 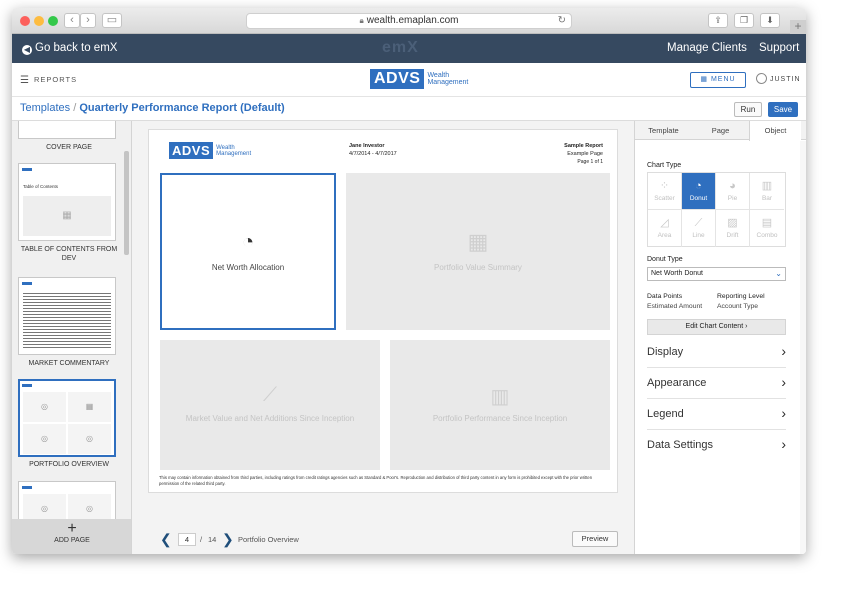 What do you see at coordinates (761, 78) in the screenshot?
I see `avatar-icon` at bounding box center [761, 78].